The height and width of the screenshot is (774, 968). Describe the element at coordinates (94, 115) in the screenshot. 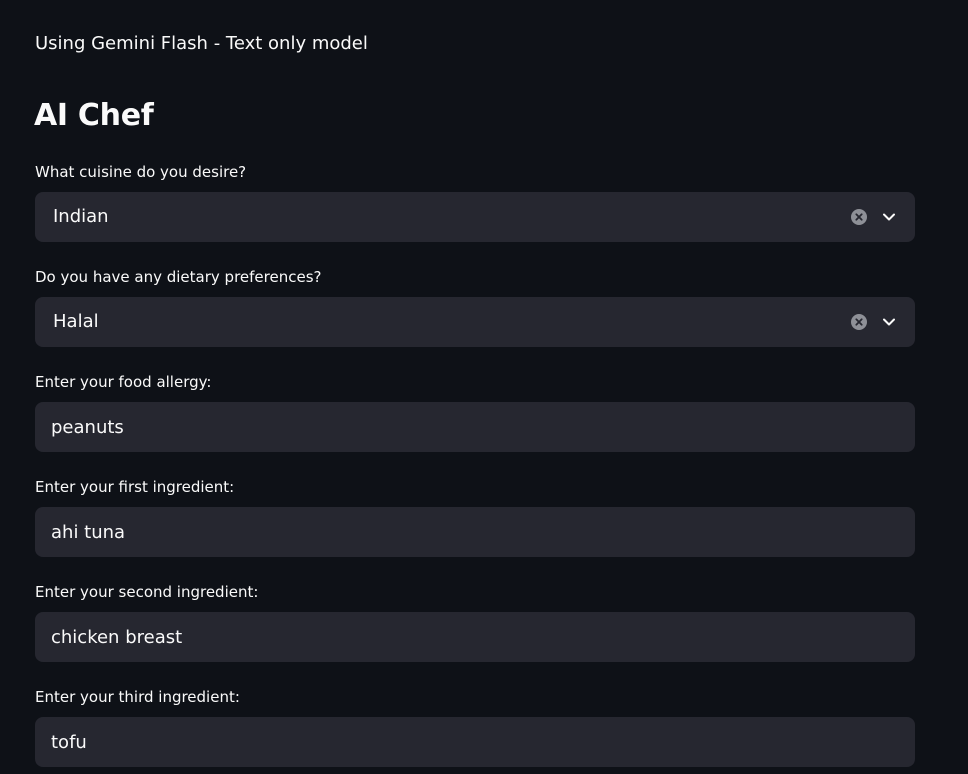

I see `page-title: AI Chef` at that location.